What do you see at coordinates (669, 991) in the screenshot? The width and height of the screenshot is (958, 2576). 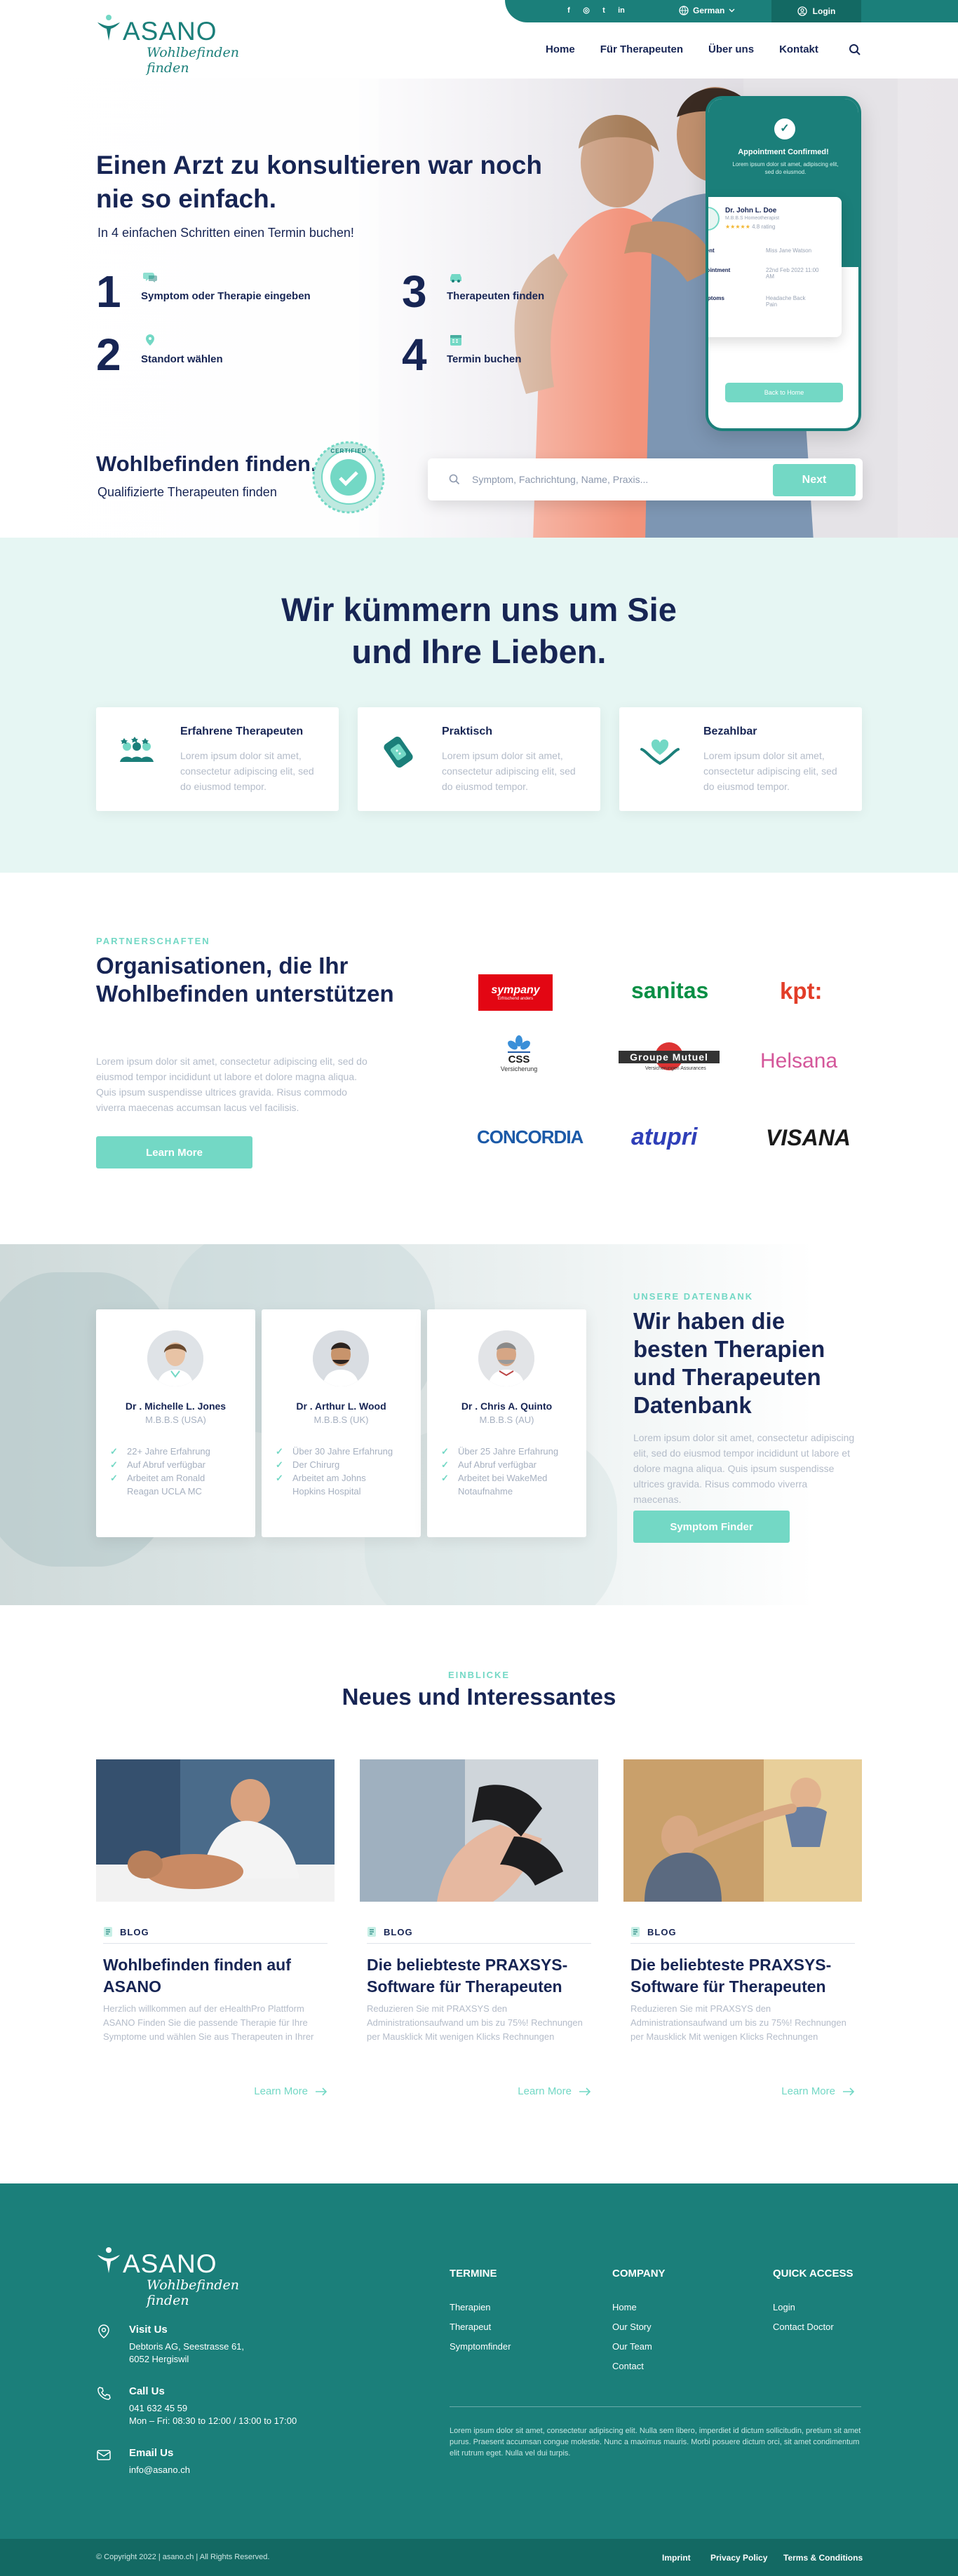 I see `logo-sanitas: sanitas` at bounding box center [669, 991].